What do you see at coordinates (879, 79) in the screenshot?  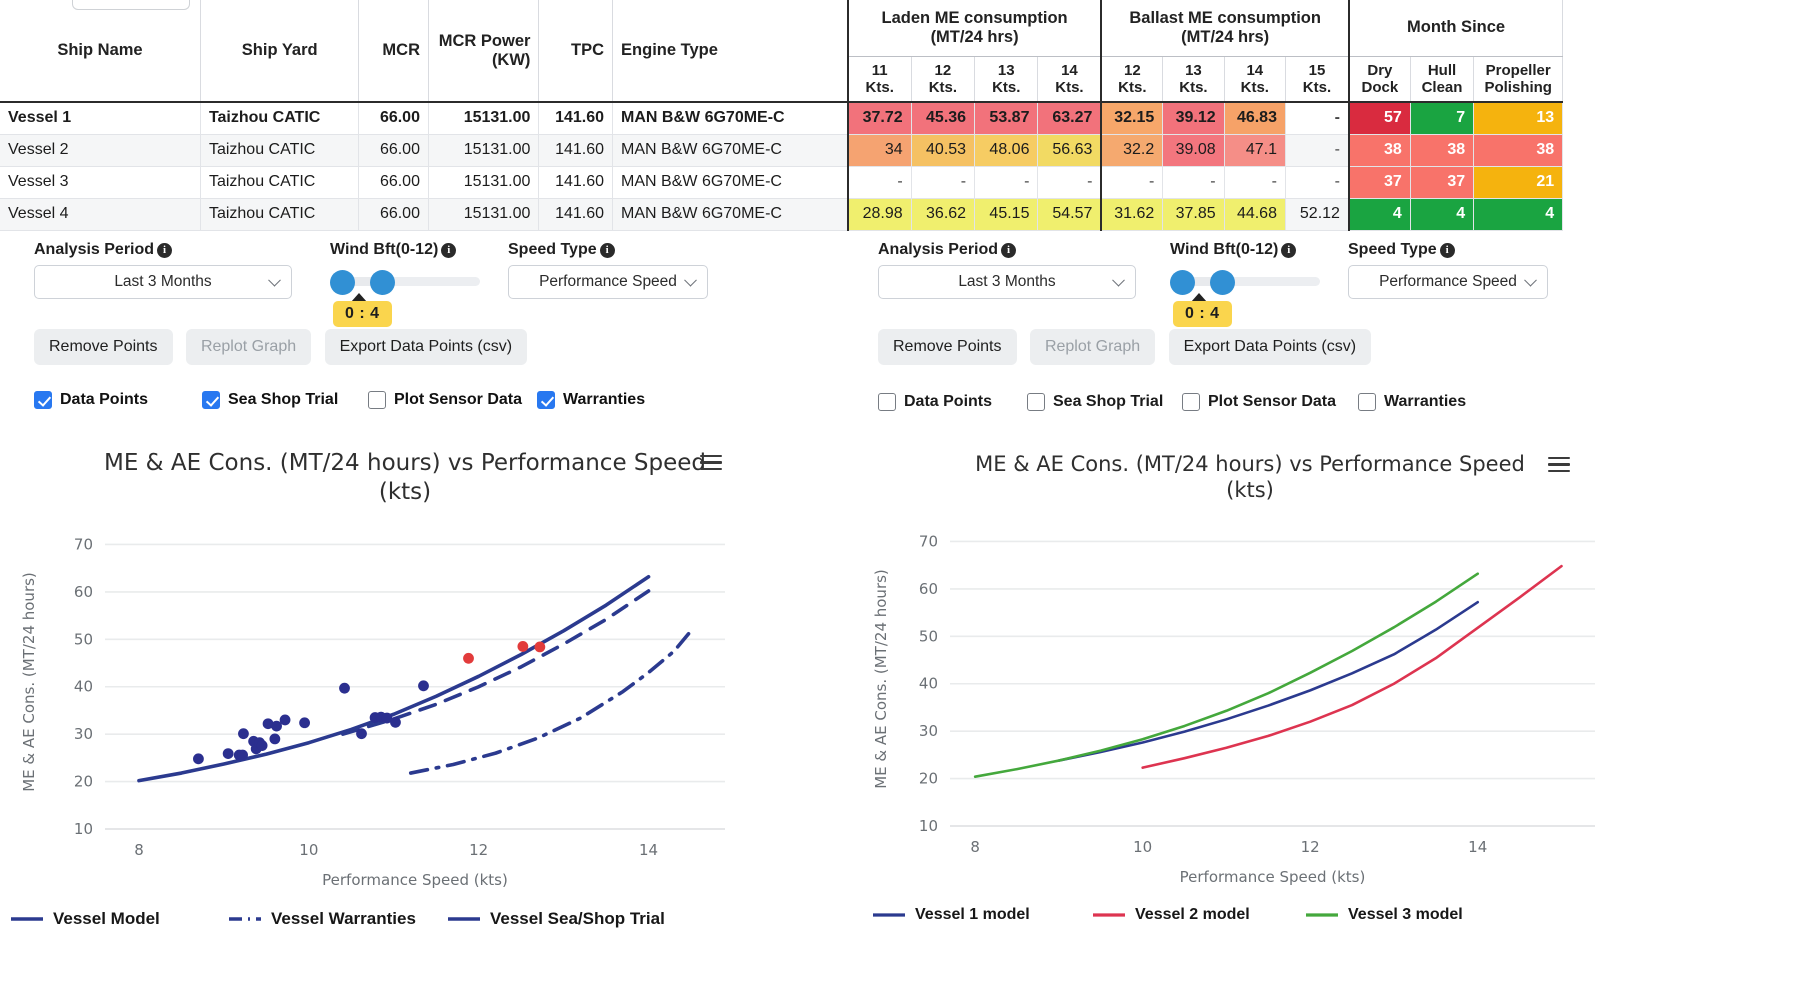 I see `col-laden-11kts: 11 Kts.` at bounding box center [879, 79].